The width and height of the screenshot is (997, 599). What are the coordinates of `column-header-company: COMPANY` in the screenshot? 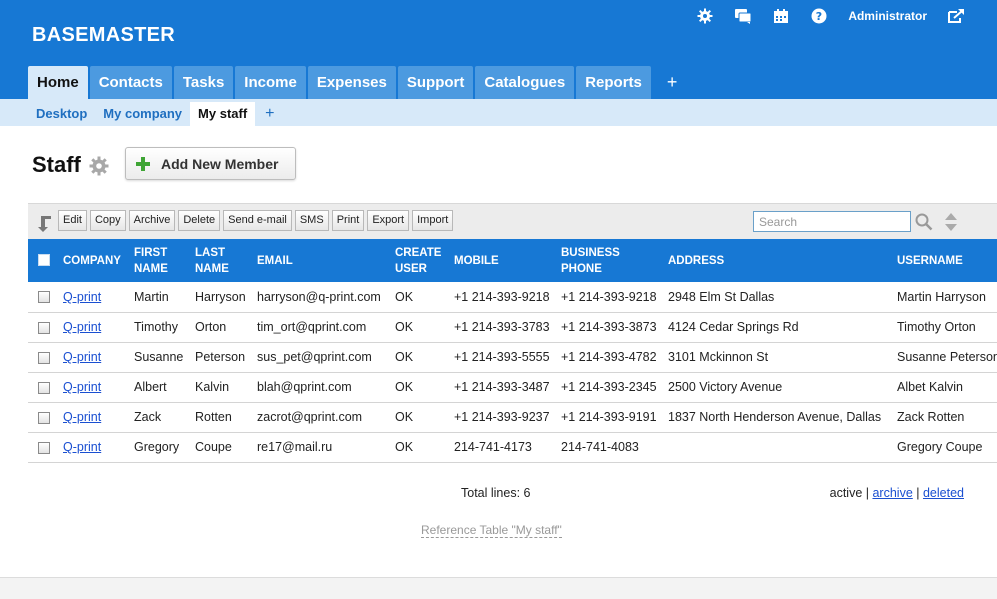 It's located at (94, 260).